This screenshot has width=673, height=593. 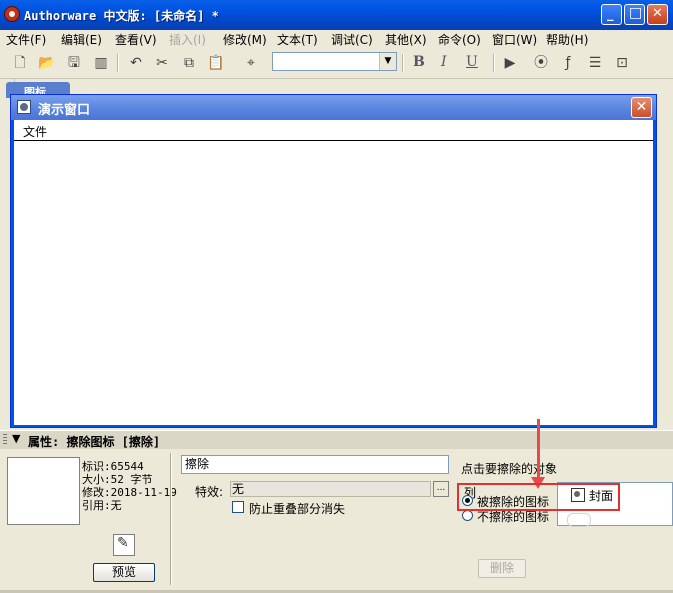 I want to click on knowledge-object-icon: ⊡, so click(x=622, y=63).